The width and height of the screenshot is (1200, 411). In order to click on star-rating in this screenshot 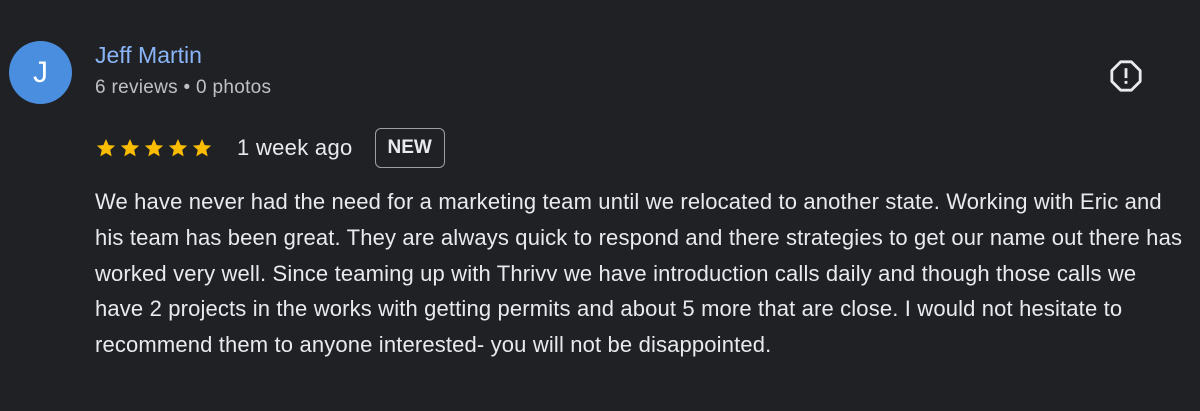, I will do `click(155, 148)`.